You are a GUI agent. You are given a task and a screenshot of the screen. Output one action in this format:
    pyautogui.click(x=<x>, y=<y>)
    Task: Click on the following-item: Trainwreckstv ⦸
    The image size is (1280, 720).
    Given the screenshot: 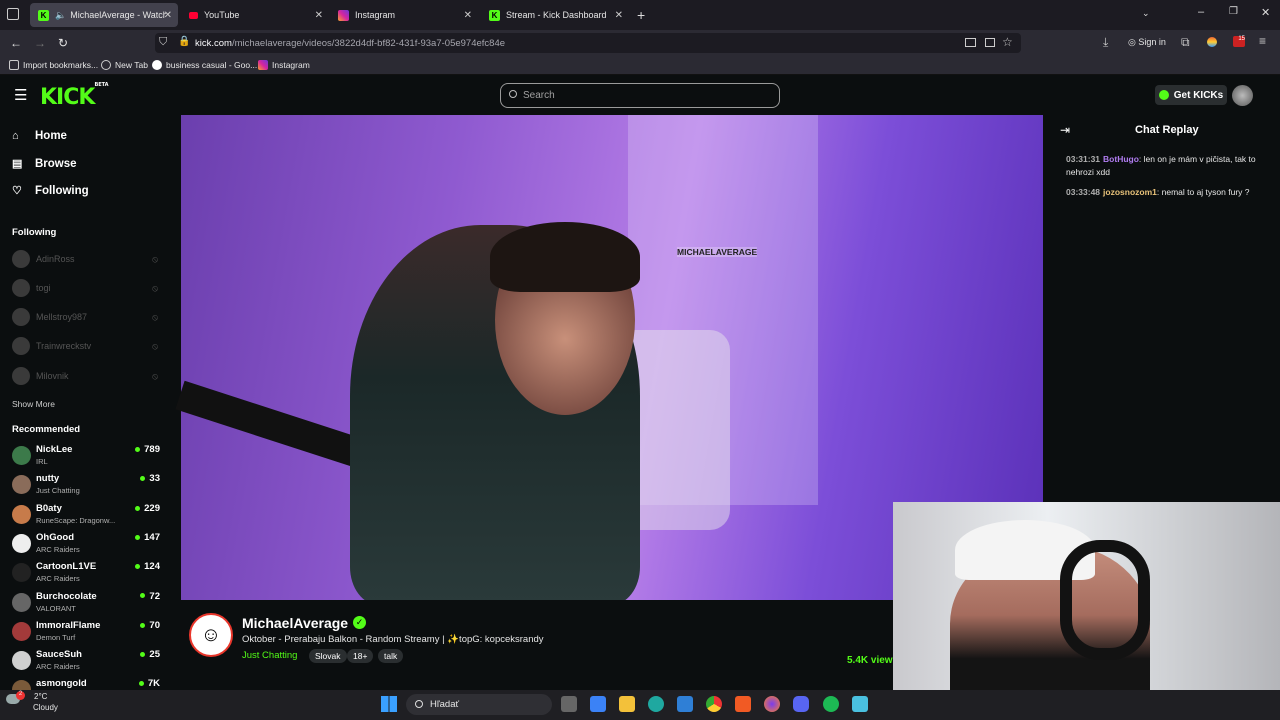 What is the action you would take?
    pyautogui.click(x=86, y=346)
    